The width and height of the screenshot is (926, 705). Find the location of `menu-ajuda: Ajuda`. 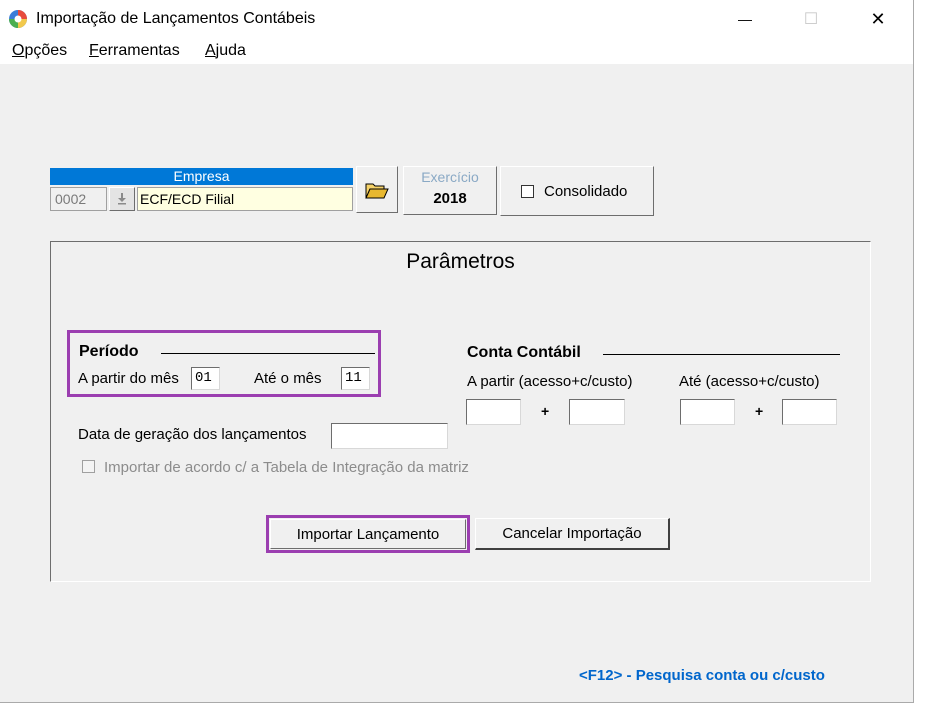

menu-ajuda: Ajuda is located at coordinates (225, 51).